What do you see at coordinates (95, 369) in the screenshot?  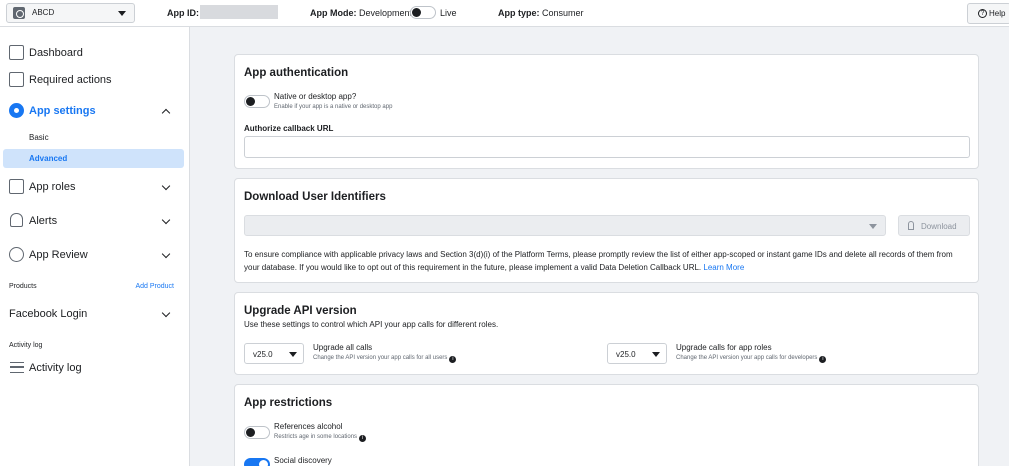 I see `sidebar-item-activity-log: Activity log` at bounding box center [95, 369].